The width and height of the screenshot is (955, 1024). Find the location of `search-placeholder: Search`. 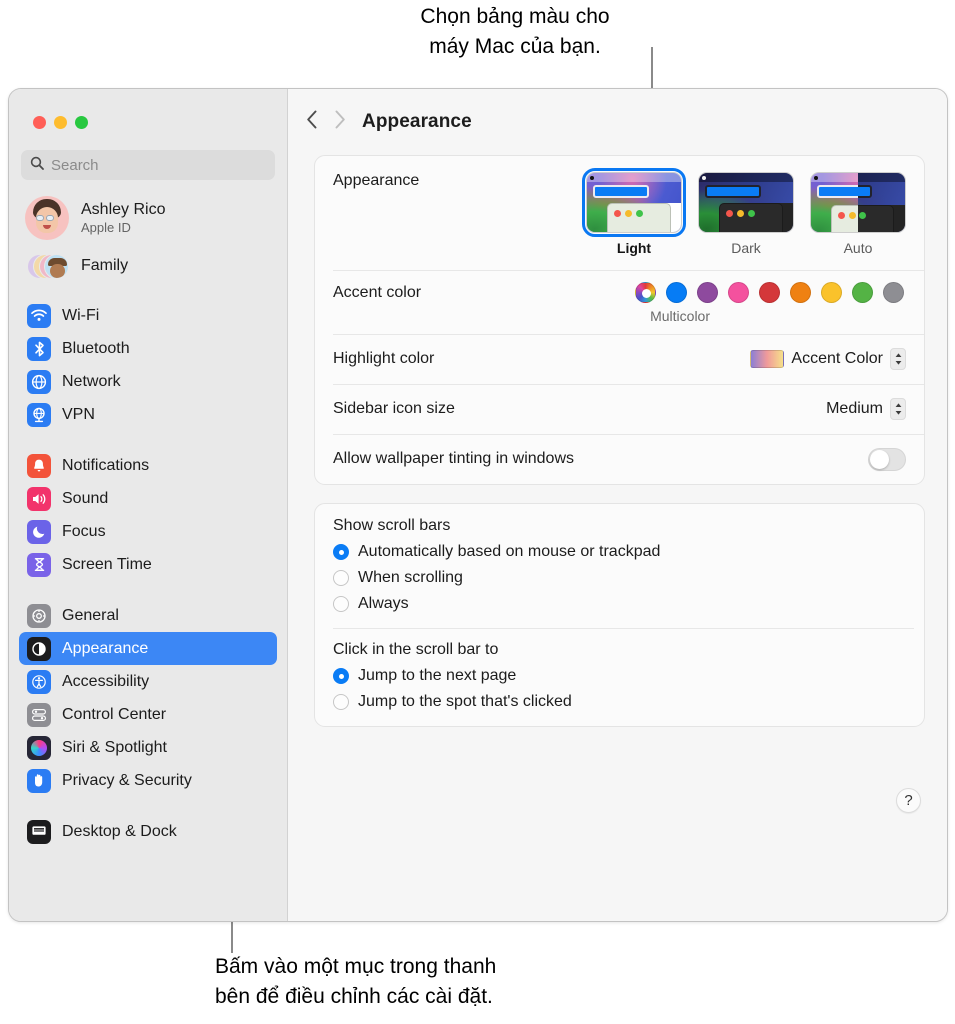

search-placeholder: Search is located at coordinates (75, 165).